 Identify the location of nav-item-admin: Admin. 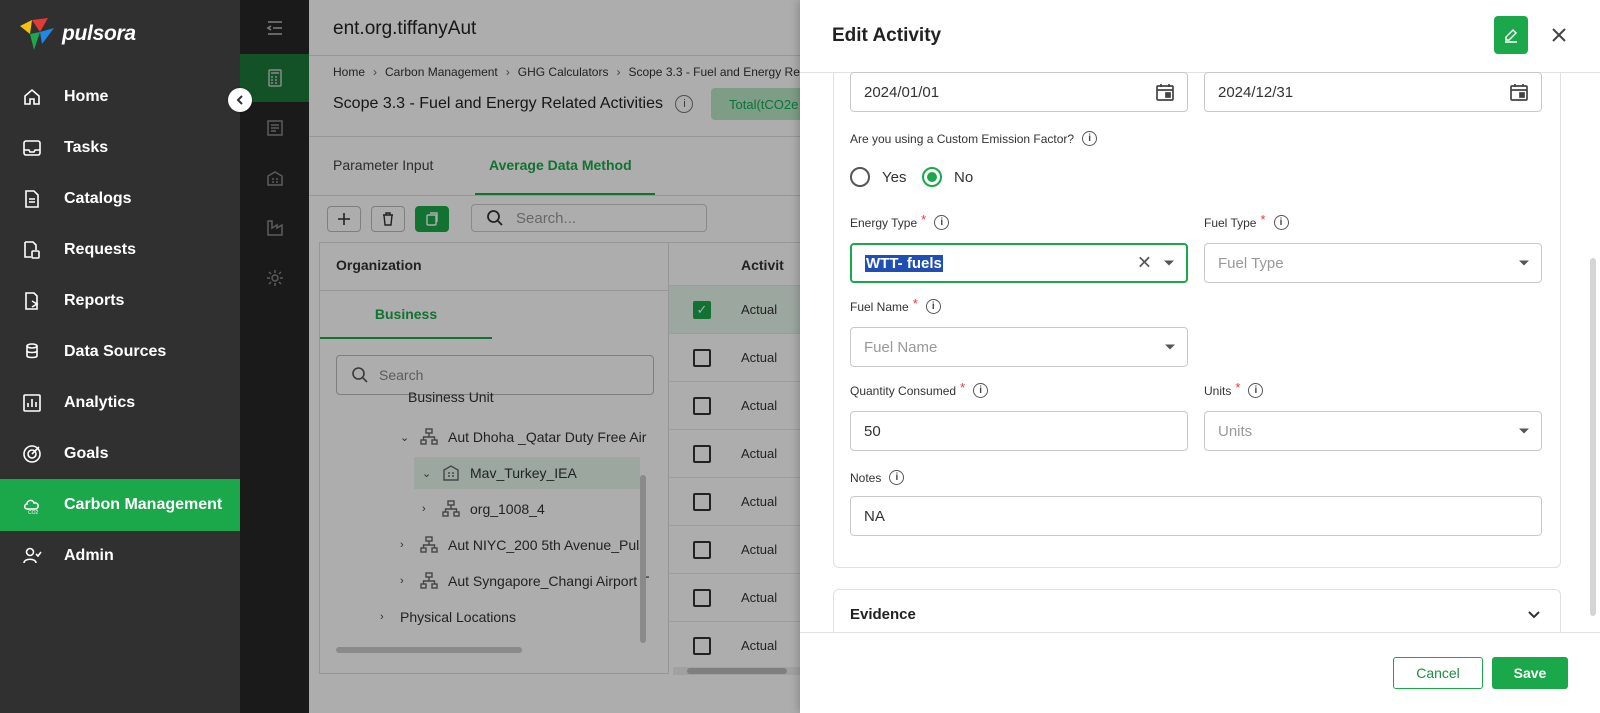
(120, 556).